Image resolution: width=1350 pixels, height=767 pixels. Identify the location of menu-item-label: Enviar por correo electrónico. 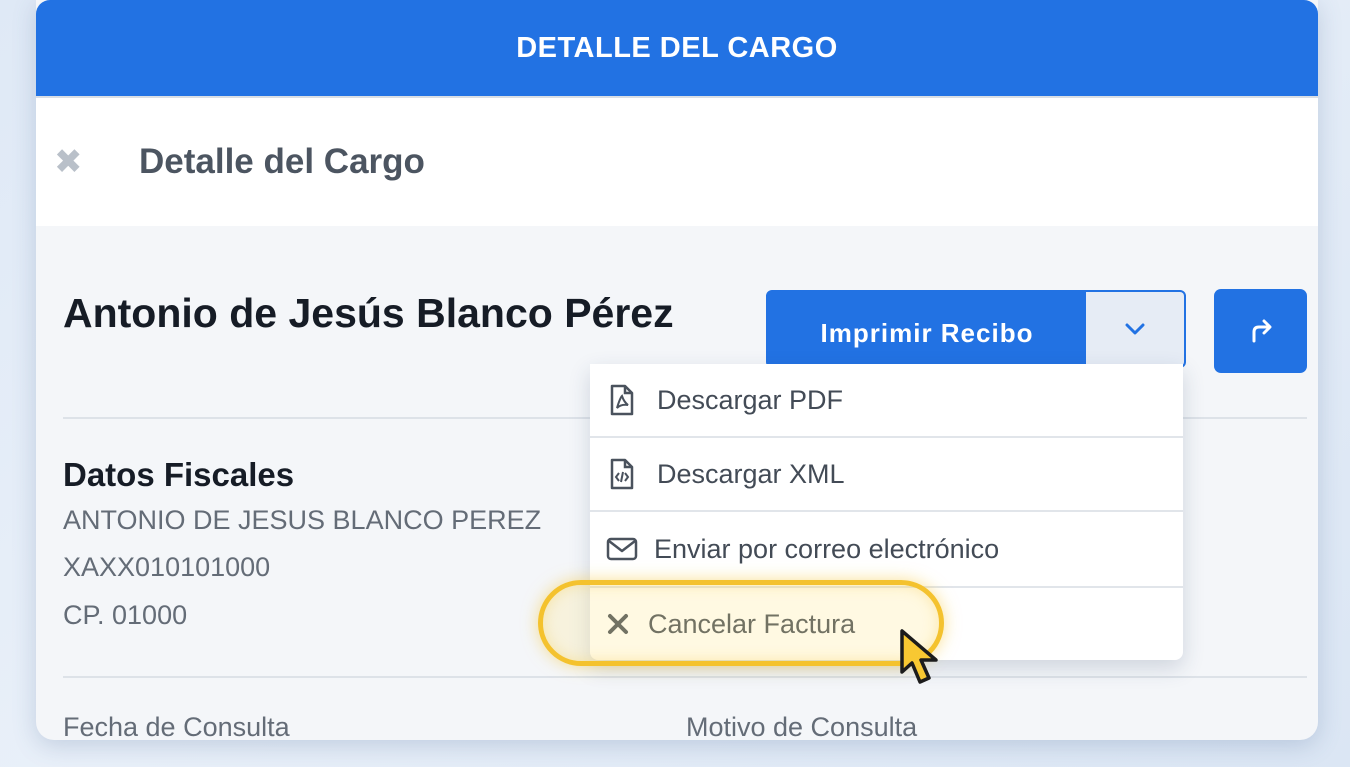
(827, 548).